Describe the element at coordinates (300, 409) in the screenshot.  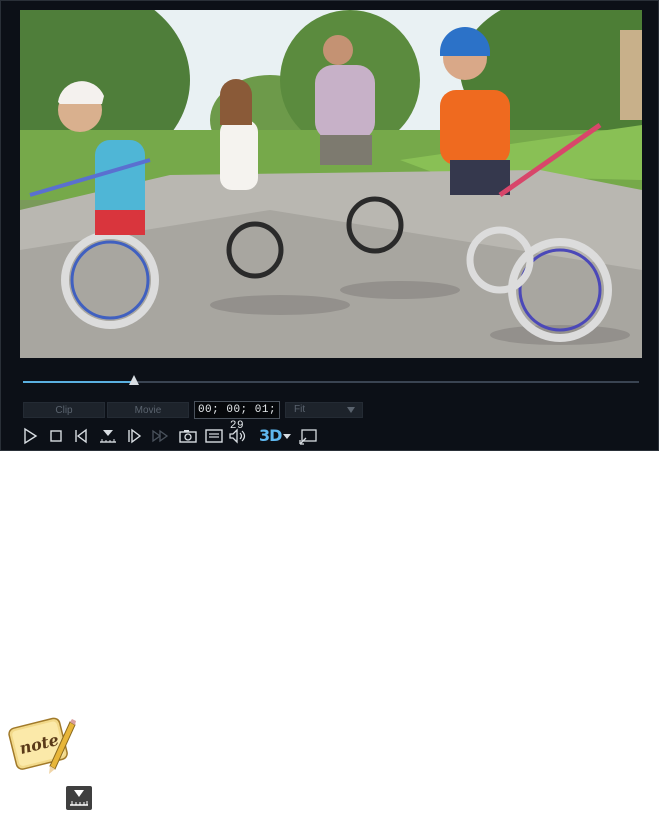
I see `zoom-select-value: Fit` at that location.